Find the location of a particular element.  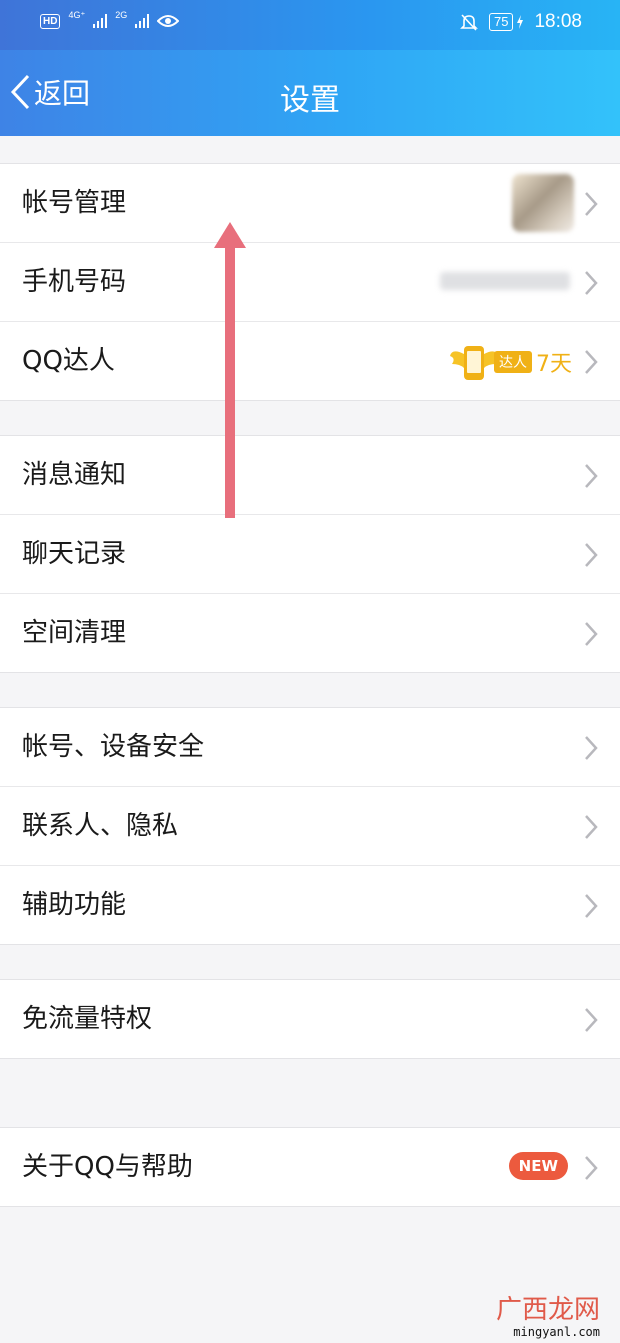

settings-item-label: 关于QQ与帮助 is located at coordinates (107, 1167).